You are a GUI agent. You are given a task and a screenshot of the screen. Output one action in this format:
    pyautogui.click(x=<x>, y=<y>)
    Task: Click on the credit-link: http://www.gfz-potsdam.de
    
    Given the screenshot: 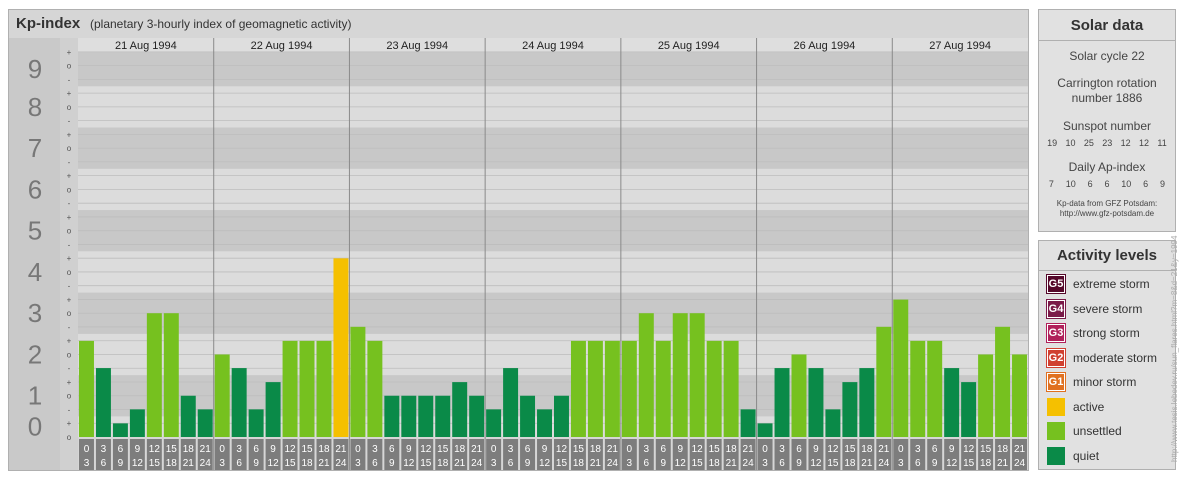 What is the action you would take?
    pyautogui.click(x=1107, y=214)
    